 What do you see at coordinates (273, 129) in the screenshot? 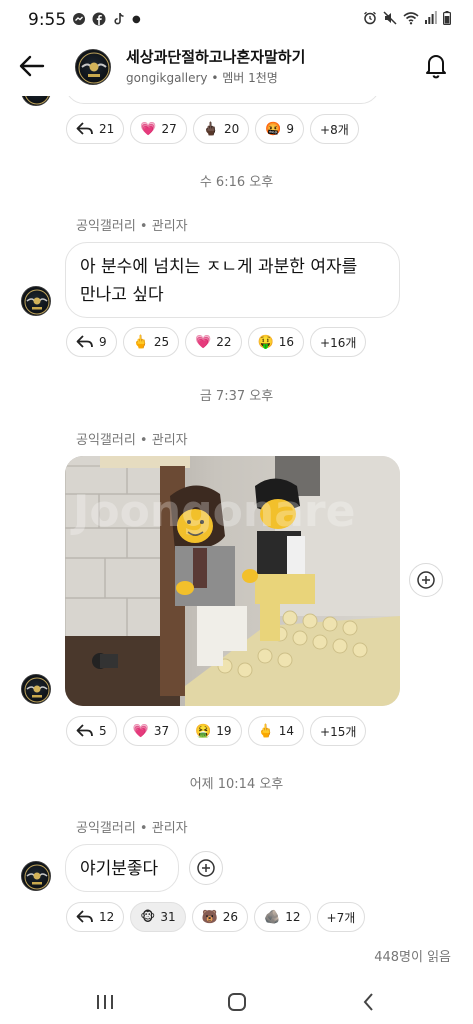
I see `angry-face-icon: 🤬` at bounding box center [273, 129].